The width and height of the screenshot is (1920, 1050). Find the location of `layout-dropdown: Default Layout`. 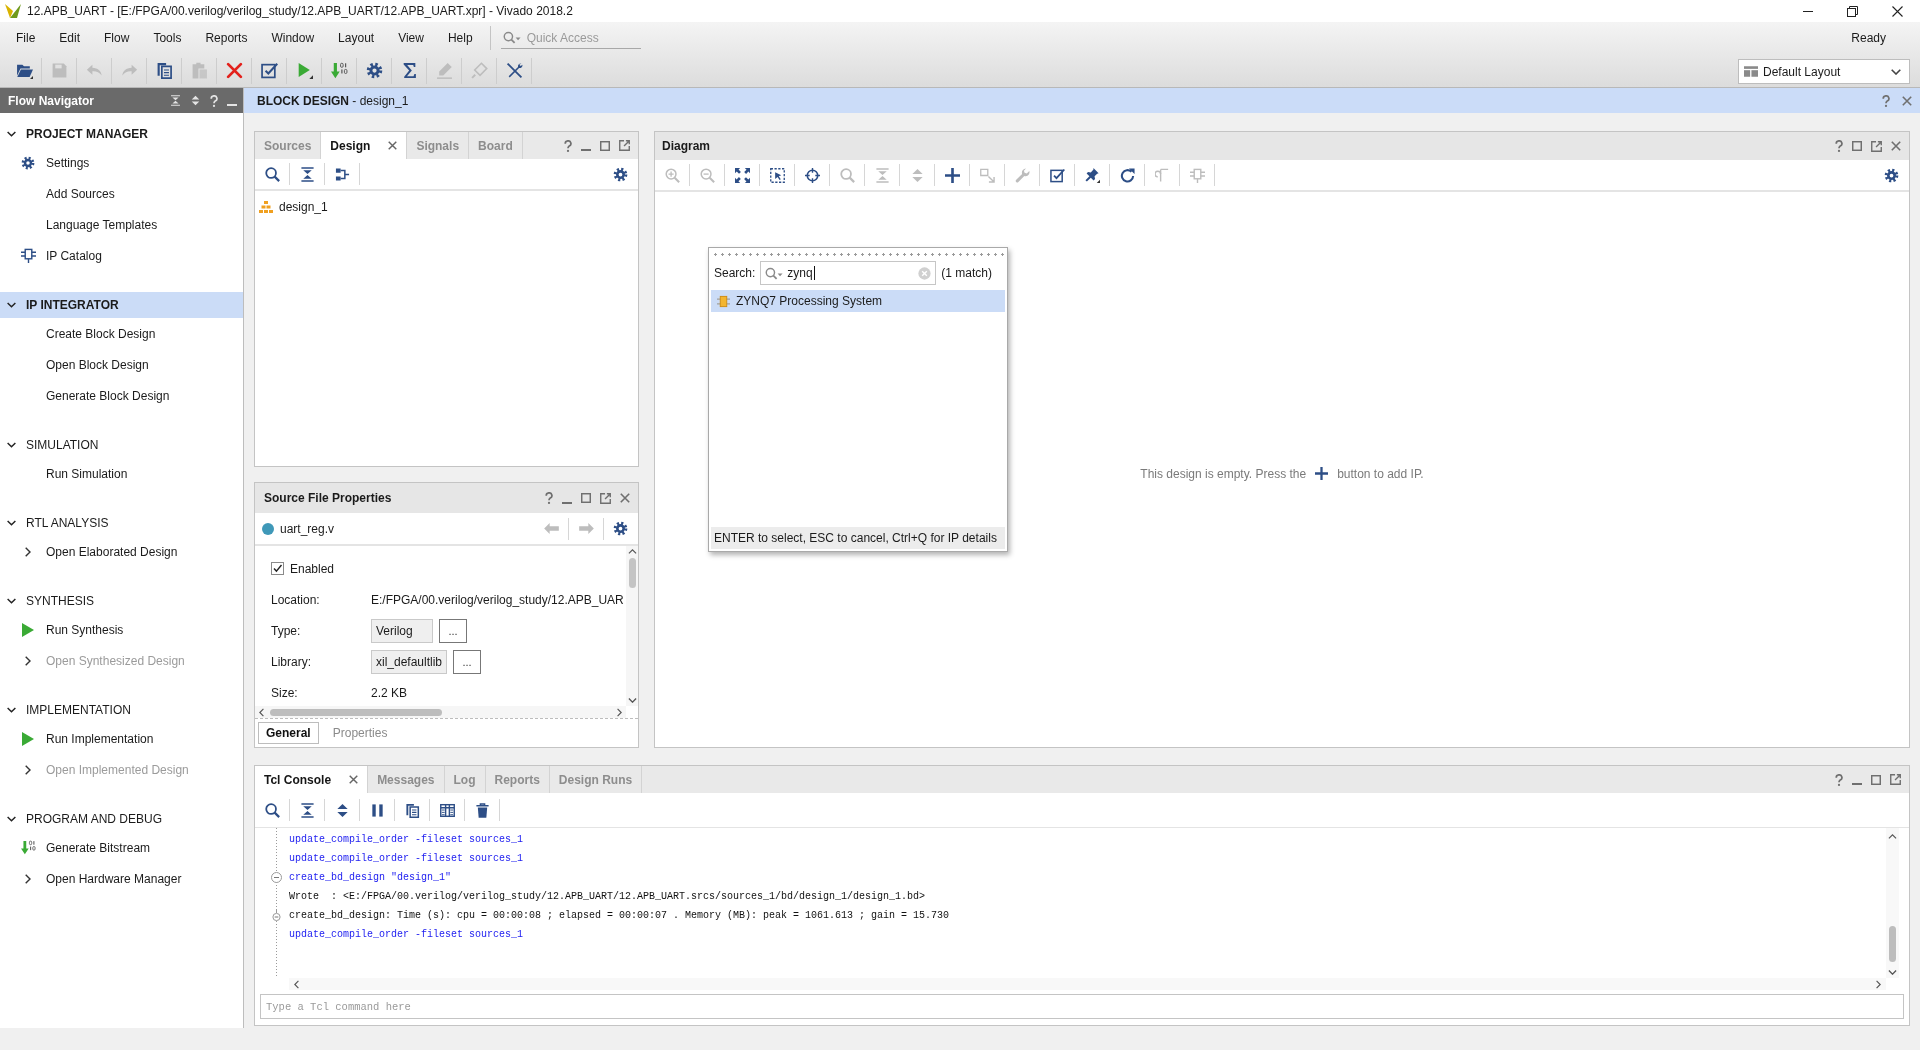

layout-dropdown: Default Layout is located at coordinates (1824, 71).